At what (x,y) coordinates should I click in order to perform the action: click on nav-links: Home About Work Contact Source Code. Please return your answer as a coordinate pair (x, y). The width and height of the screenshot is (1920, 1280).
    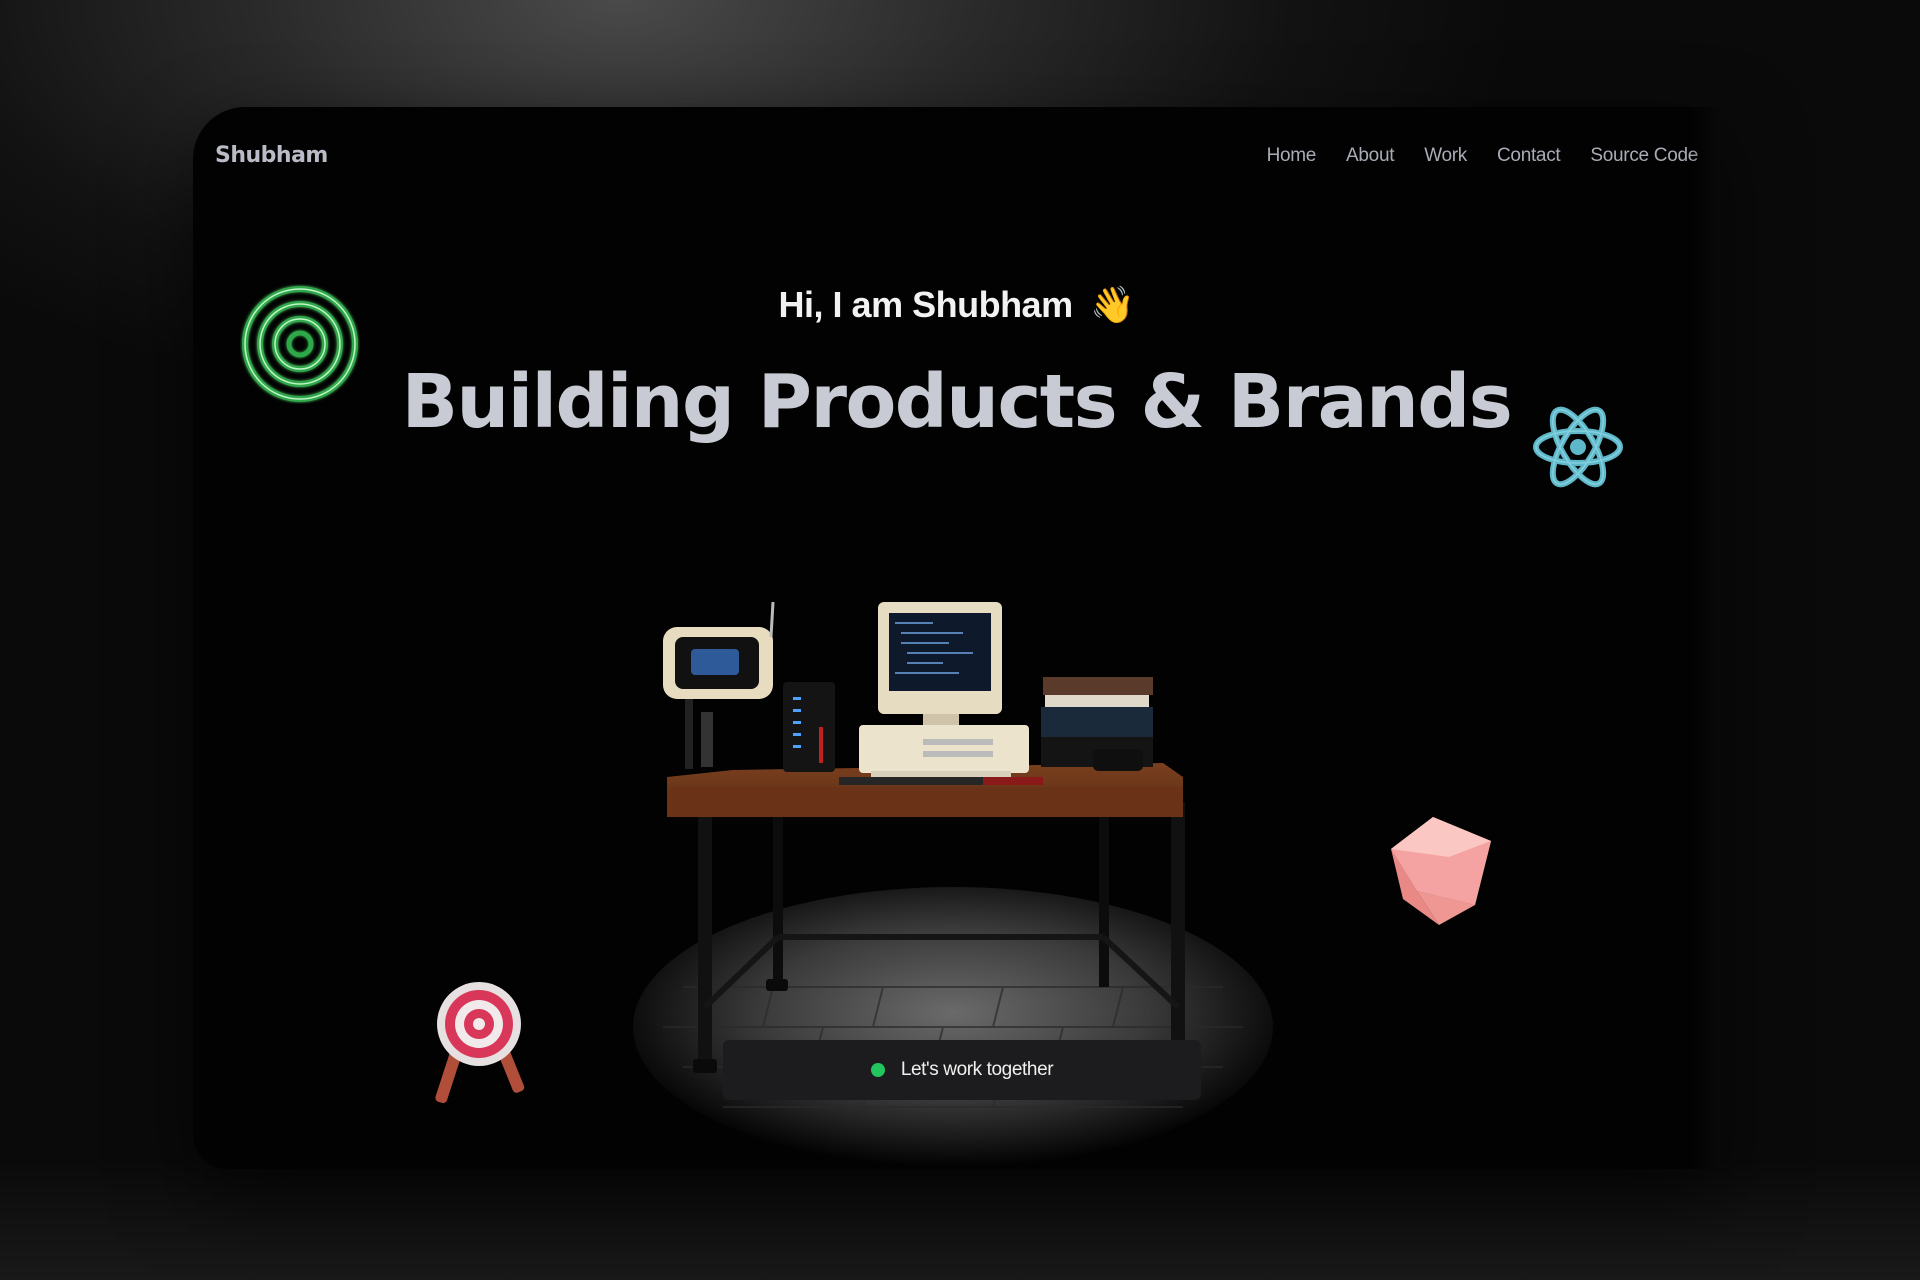
    Looking at the image, I should click on (1483, 156).